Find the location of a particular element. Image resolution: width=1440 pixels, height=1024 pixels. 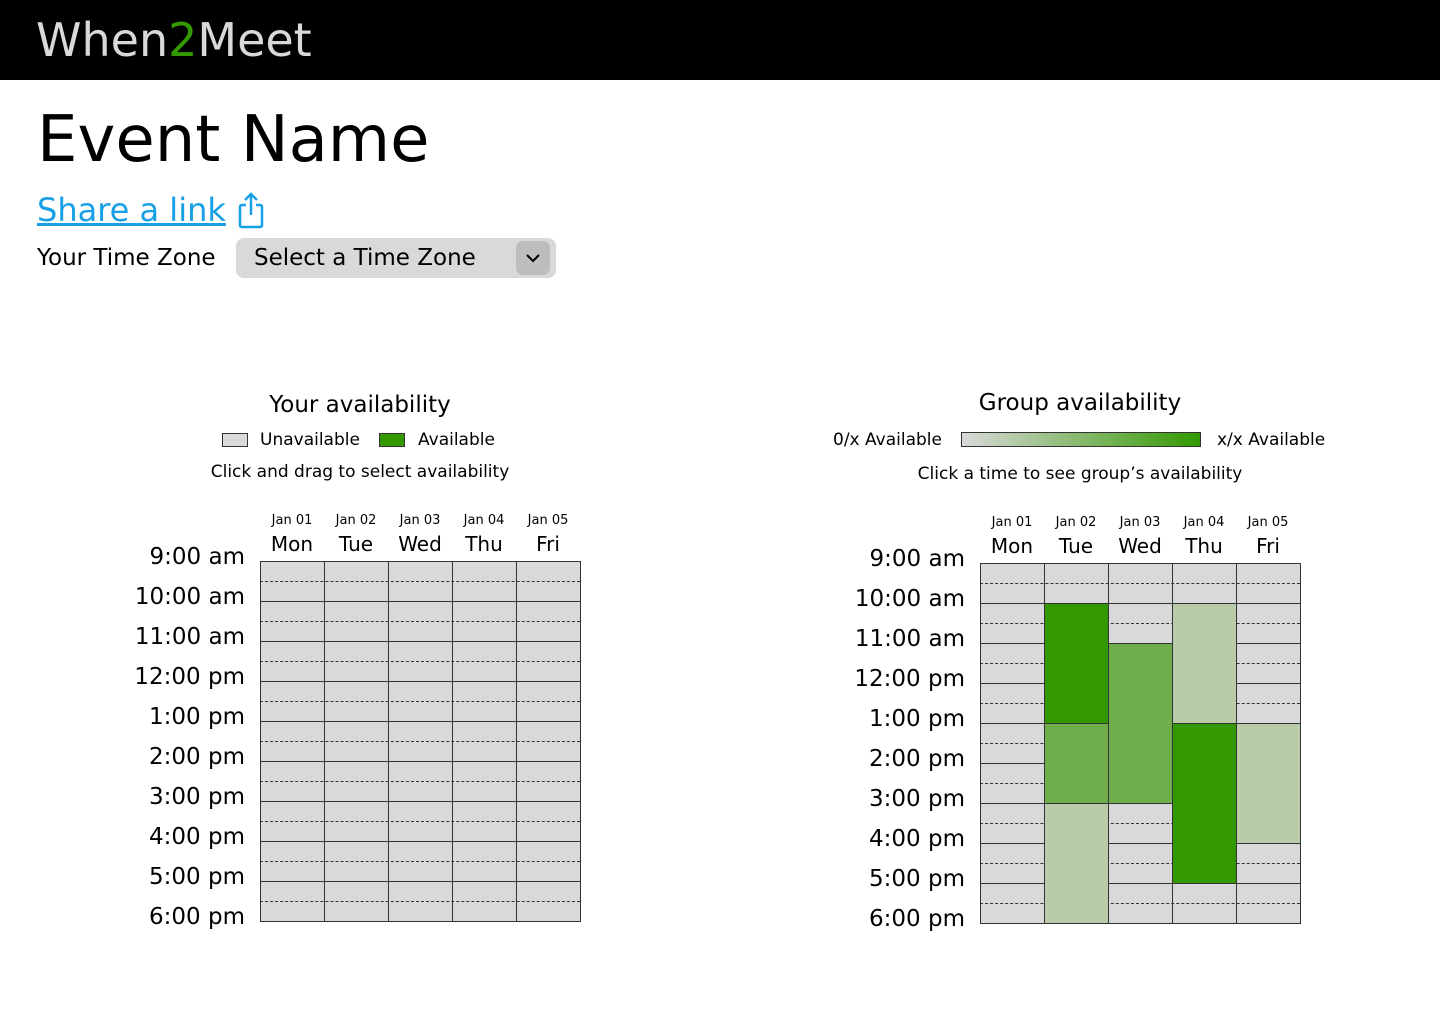

app-logo: When2Meet is located at coordinates (174, 40).